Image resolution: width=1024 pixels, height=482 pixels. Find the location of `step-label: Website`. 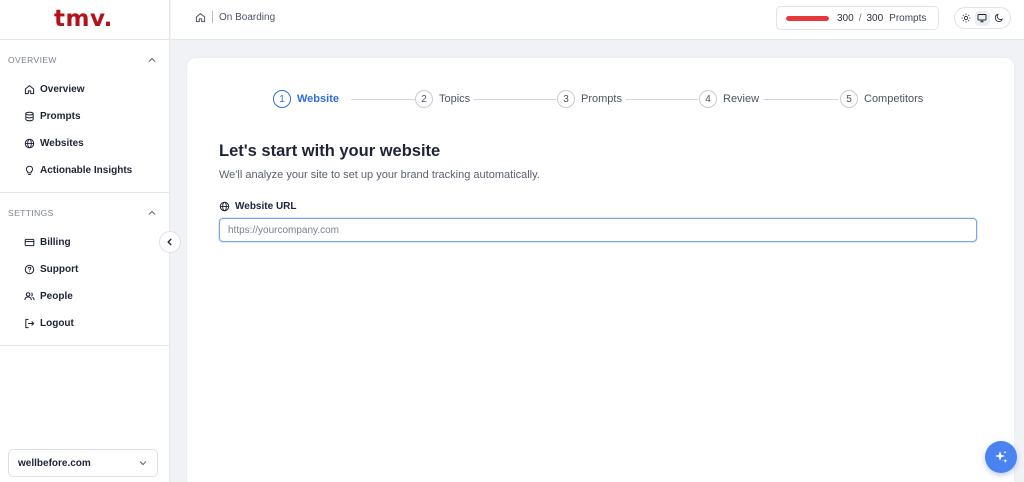

step-label: Website is located at coordinates (318, 99).